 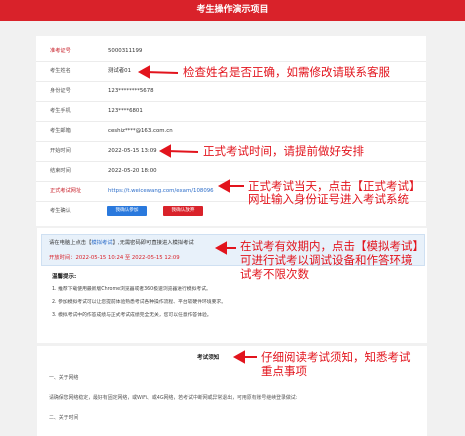 I want to click on annotation-notice-1: 仔细阅读考试须知，知悉考试, so click(x=336, y=357).